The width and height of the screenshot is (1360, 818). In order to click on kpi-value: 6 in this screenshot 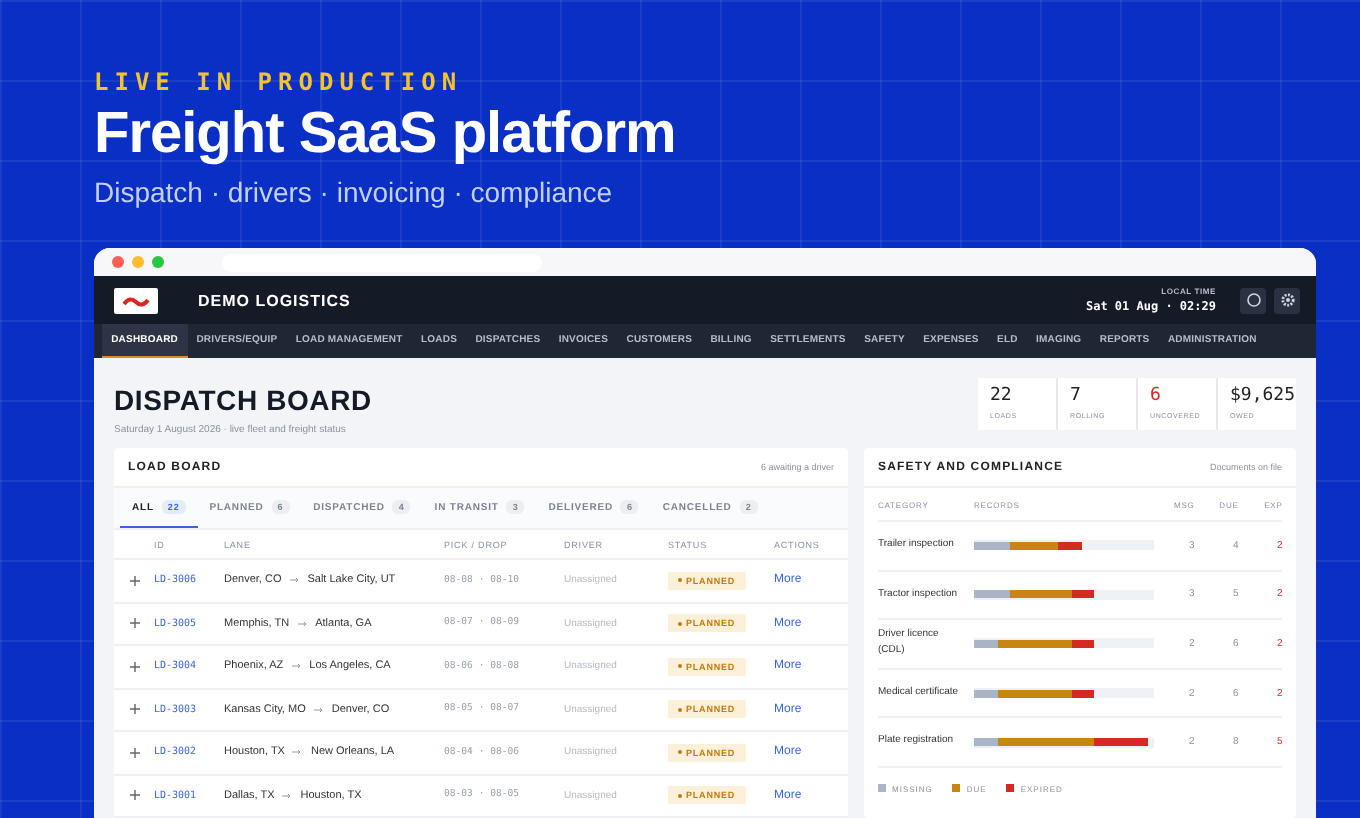, I will do `click(1156, 396)`.